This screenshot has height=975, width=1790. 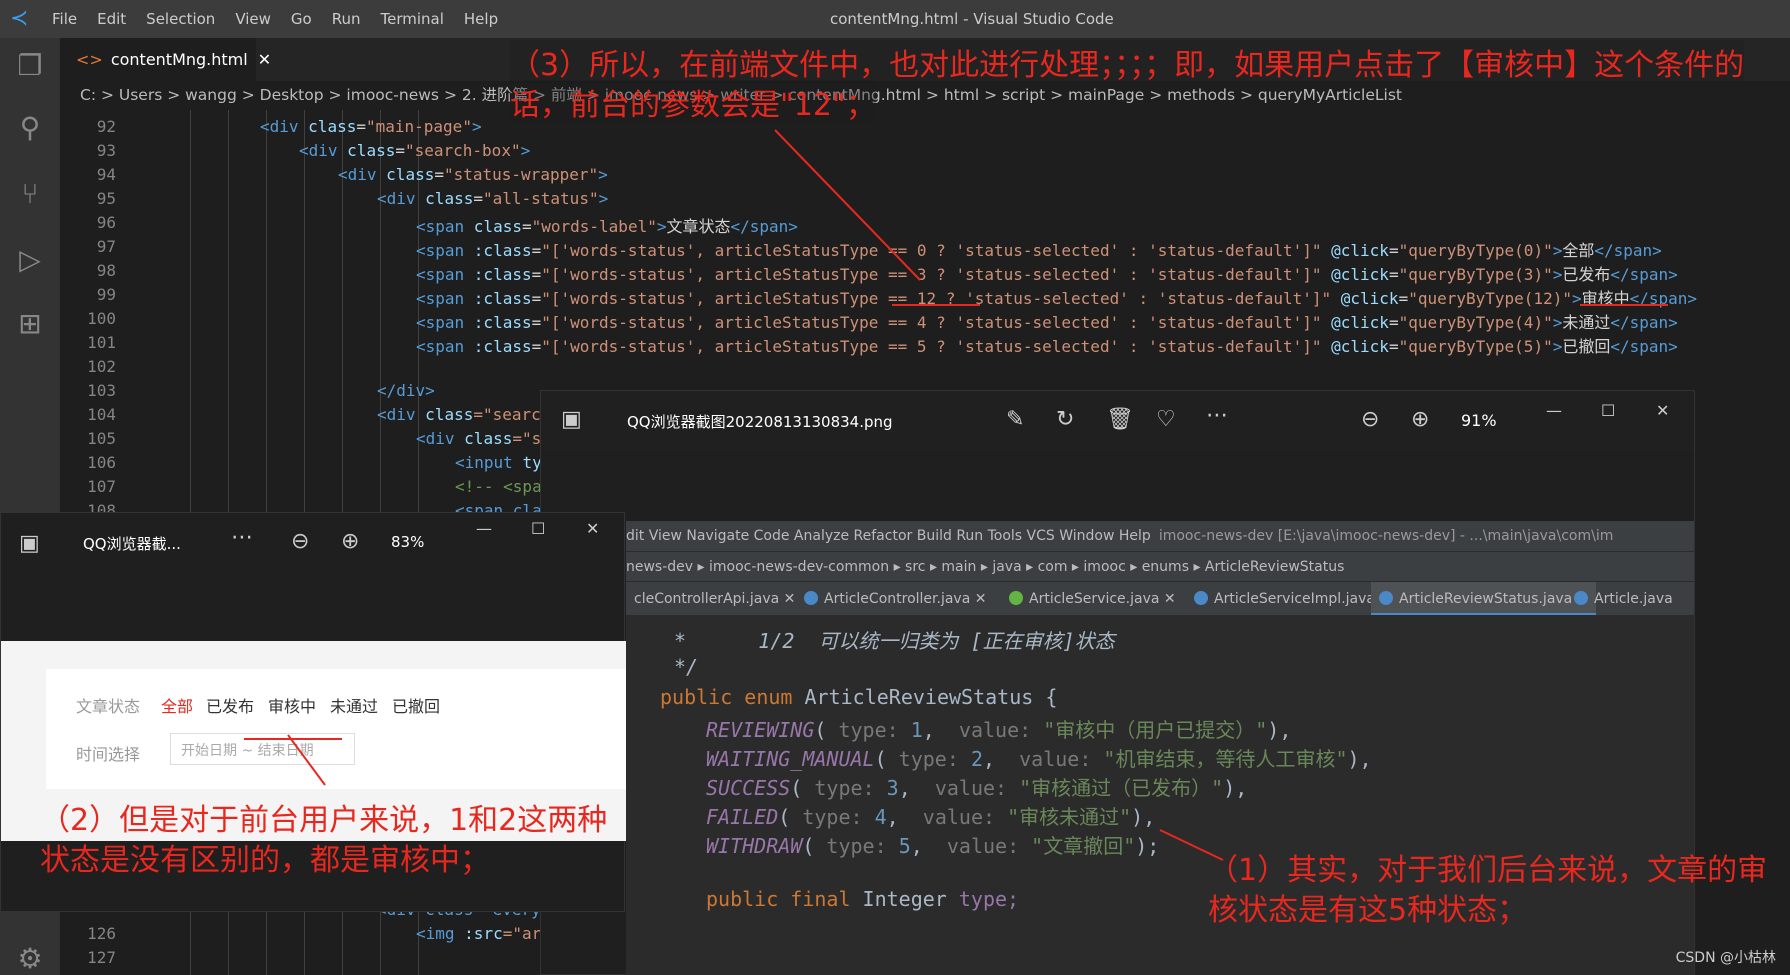 I want to click on line-number: 97, so click(x=106, y=246).